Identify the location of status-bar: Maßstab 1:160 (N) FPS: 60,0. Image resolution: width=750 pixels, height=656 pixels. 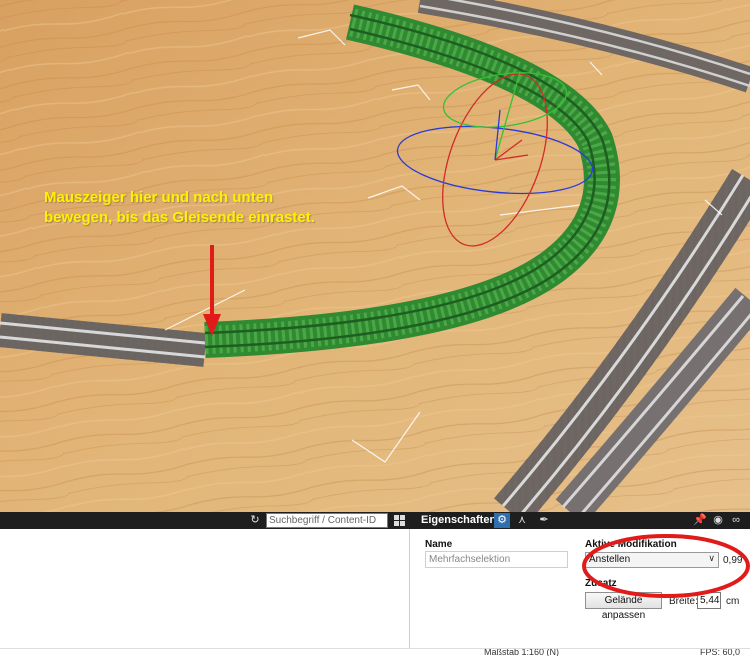
(375, 652).